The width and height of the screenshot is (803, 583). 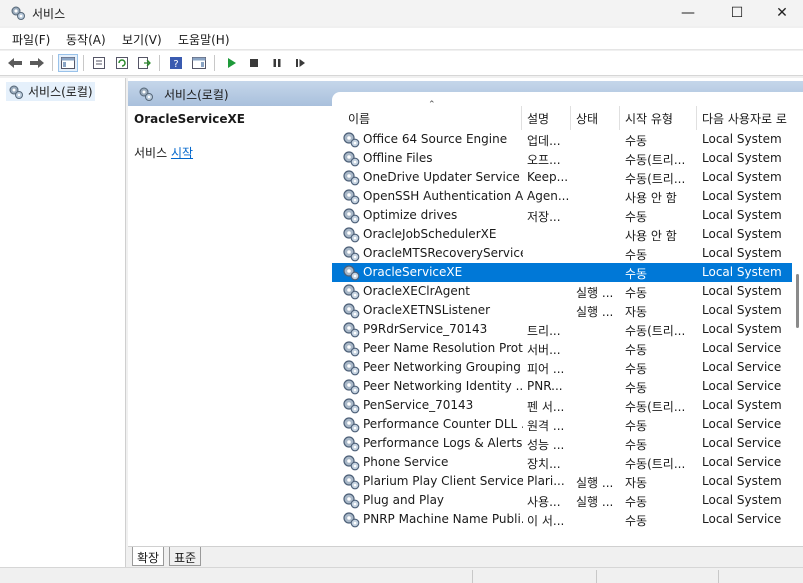 I want to click on selected-service-name: OracleServiceXE, so click(x=189, y=119).